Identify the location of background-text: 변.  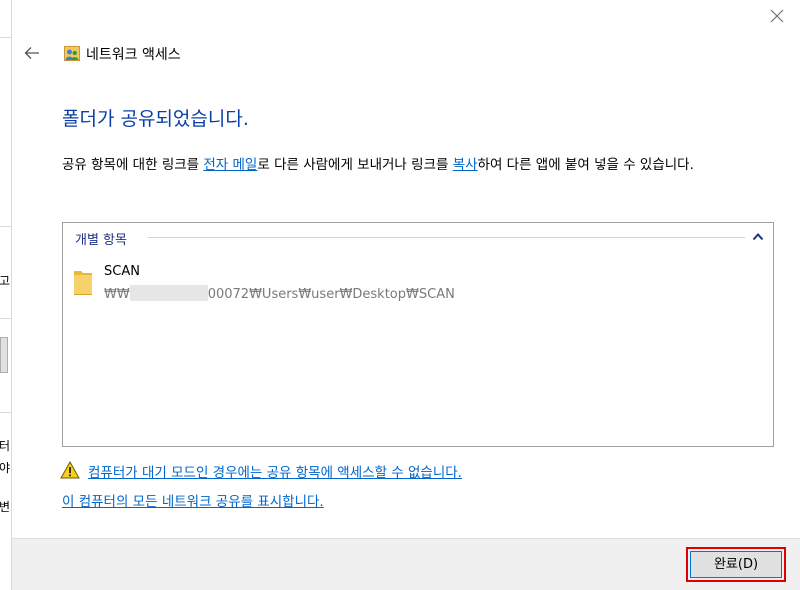
(5, 507).